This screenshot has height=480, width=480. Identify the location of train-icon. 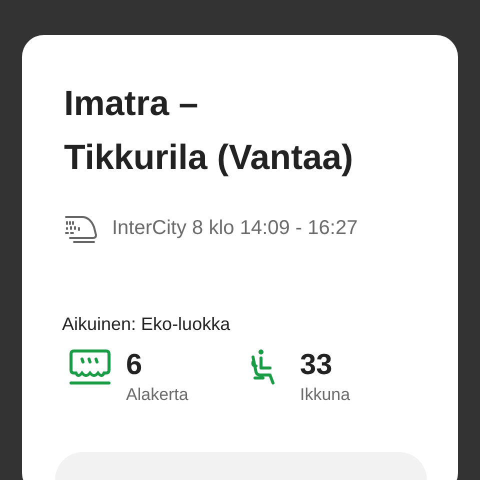
(81, 228).